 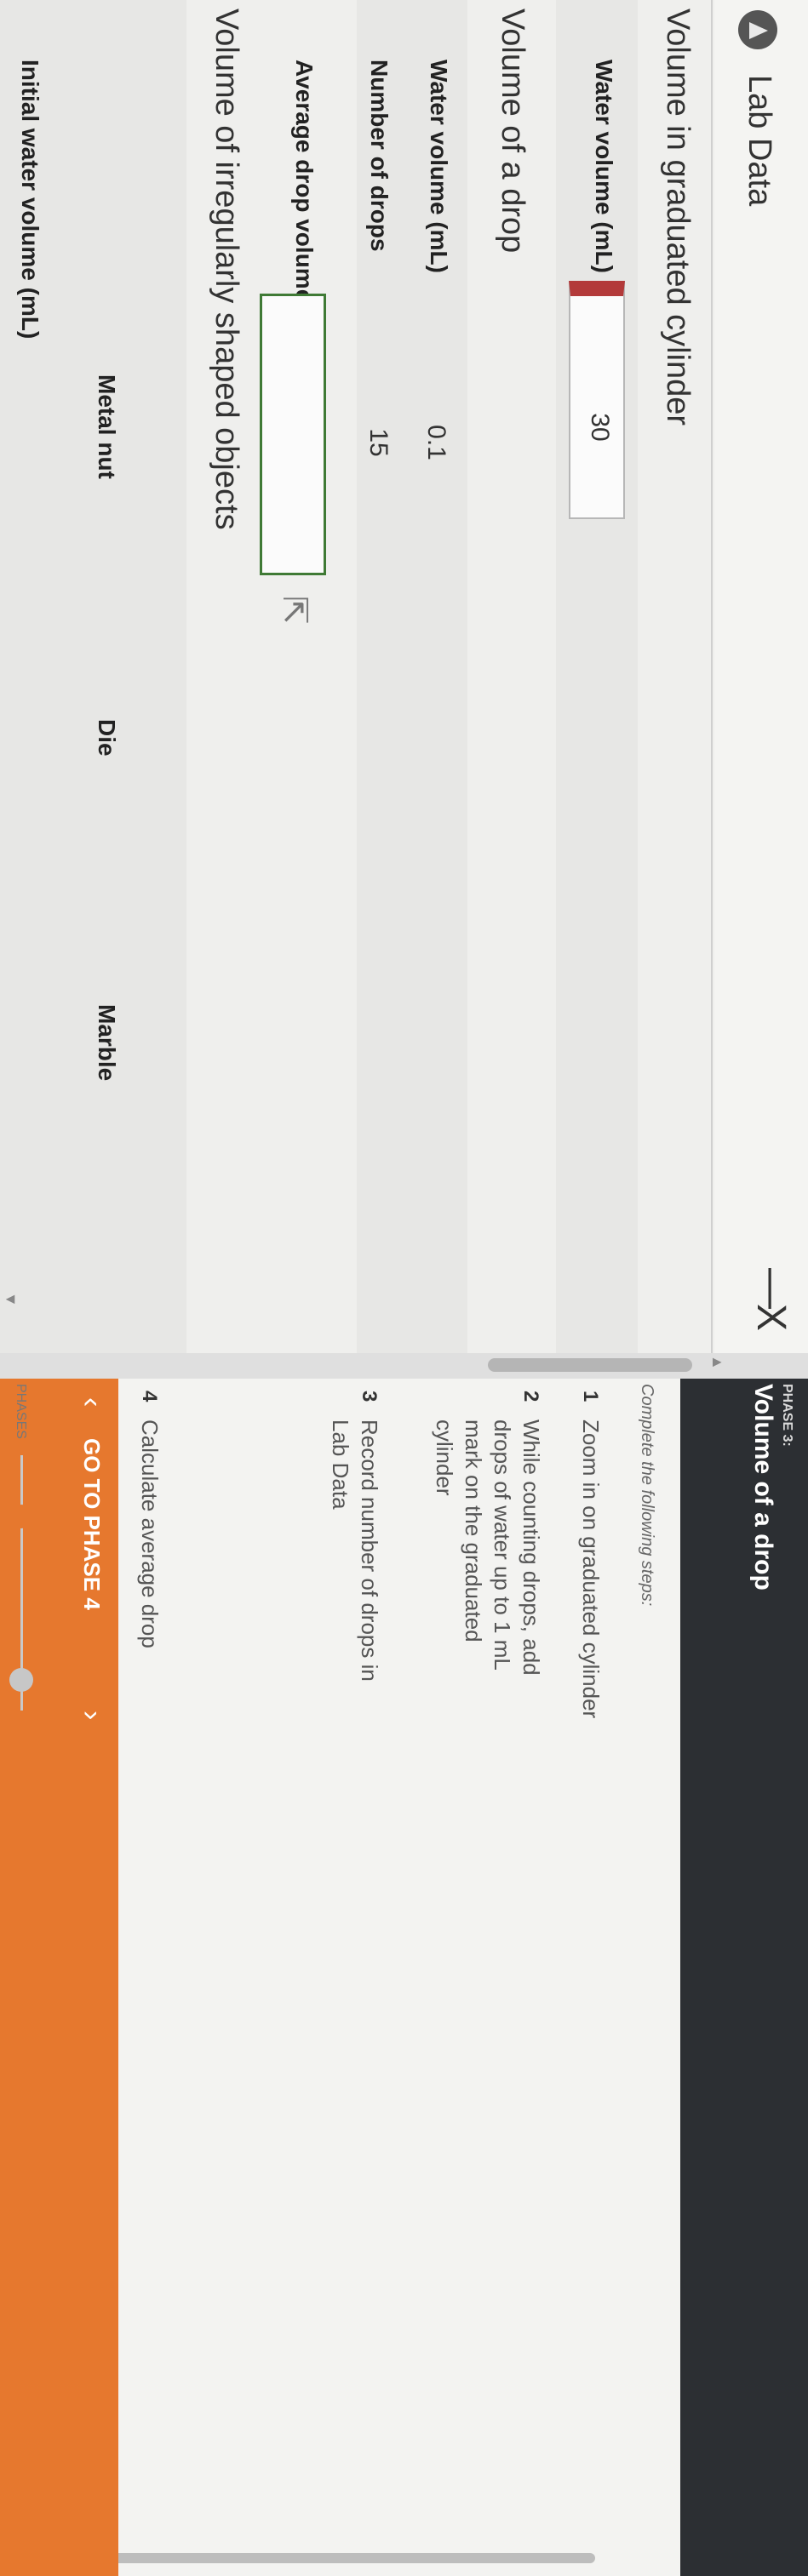 What do you see at coordinates (512, 131) in the screenshot?
I see `drop-section-title: Volume of a drop` at bounding box center [512, 131].